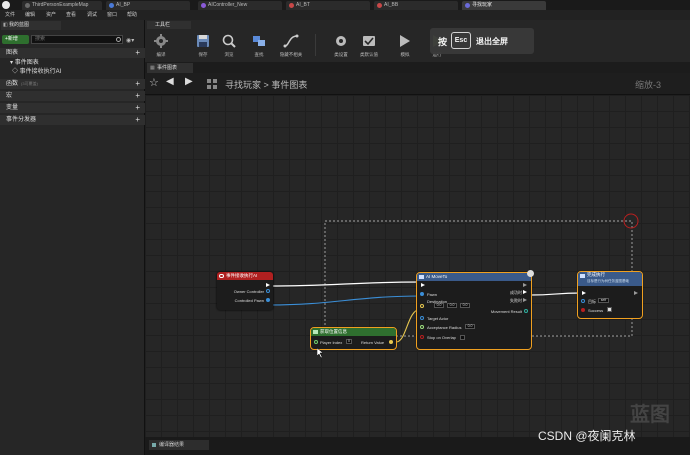 The image size is (690, 455). What do you see at coordinates (291, 45) in the screenshot?
I see `hide-unrelated-button: 隐藏不相关` at bounding box center [291, 45].